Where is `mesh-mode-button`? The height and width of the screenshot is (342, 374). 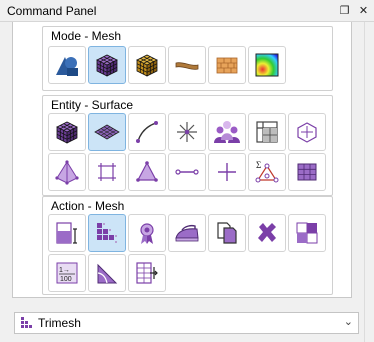
mesh-mode-button is located at coordinates (107, 65).